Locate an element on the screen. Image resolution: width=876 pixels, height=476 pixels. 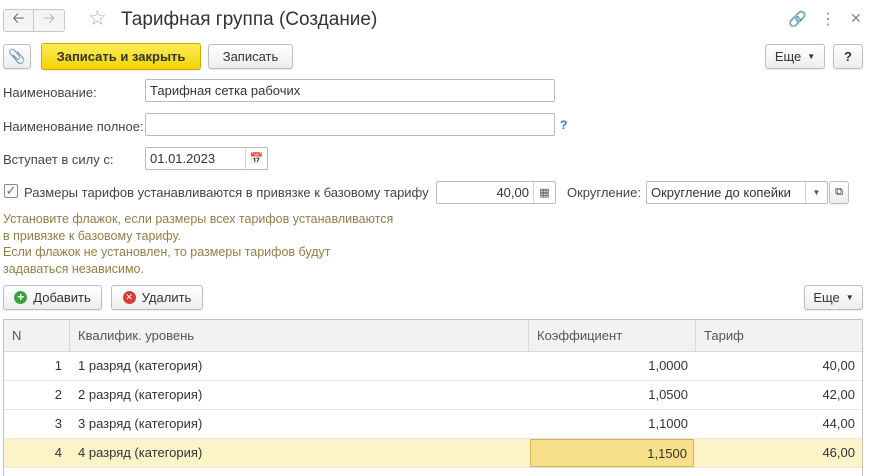
link-icon: 🔗 is located at coordinates (797, 19).